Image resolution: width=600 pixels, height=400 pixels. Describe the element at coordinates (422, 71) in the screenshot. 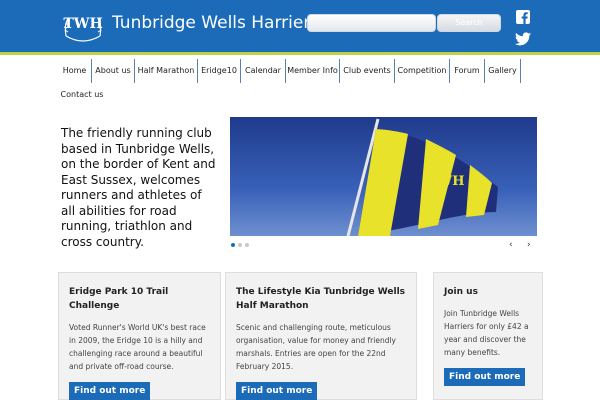

I see `nav-item-competition: Competition` at that location.